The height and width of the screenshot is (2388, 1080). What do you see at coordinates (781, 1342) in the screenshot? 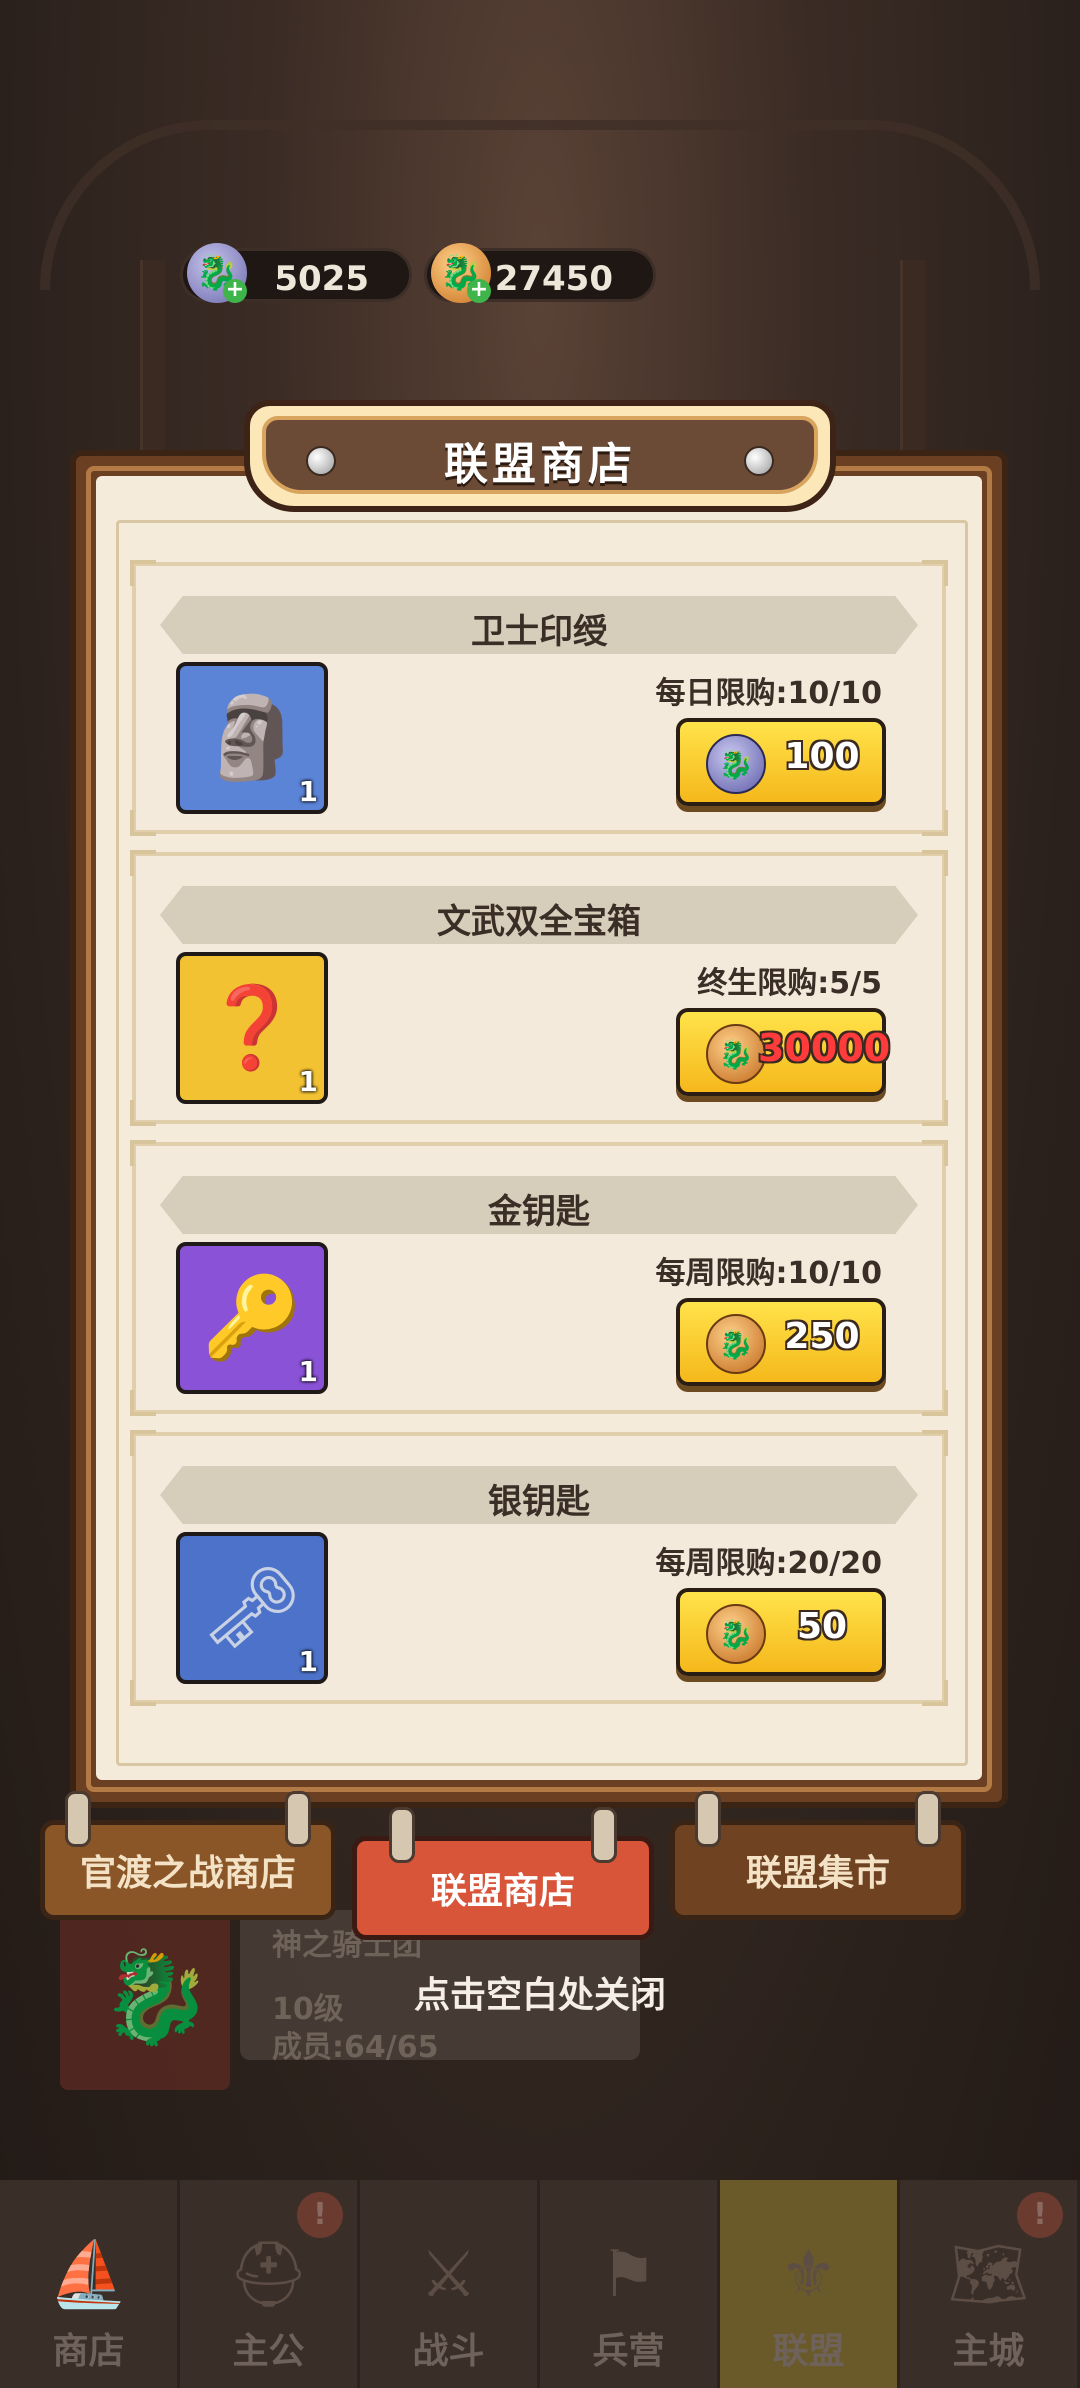
I see `buy-button: 🐉 250` at bounding box center [781, 1342].